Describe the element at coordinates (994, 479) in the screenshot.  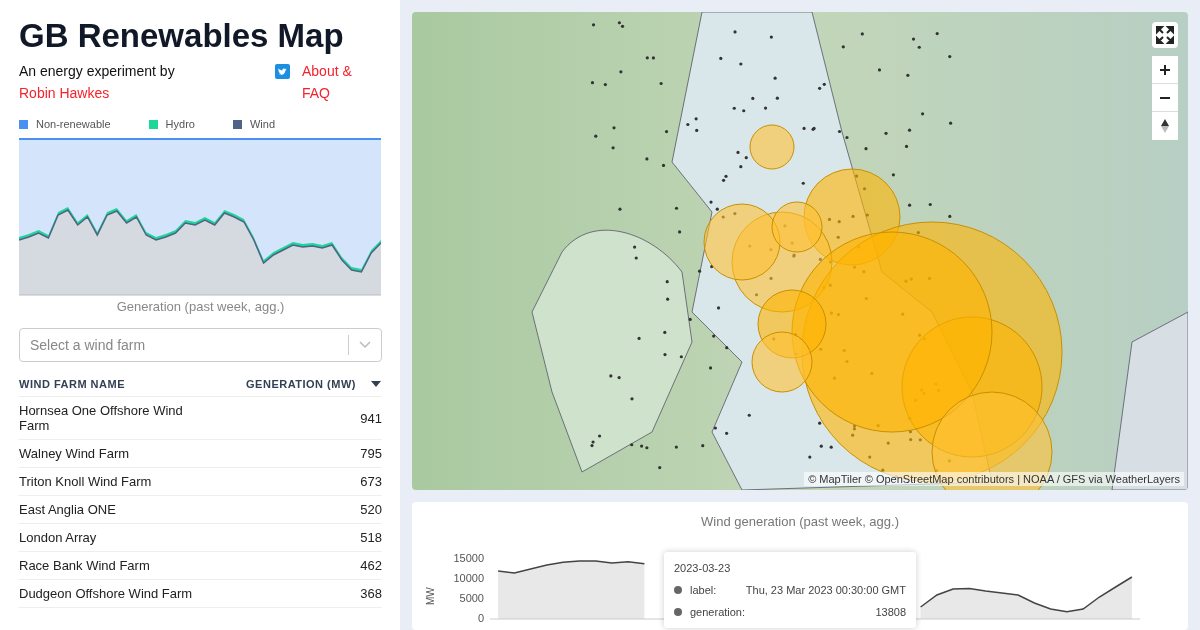
I see `map-attribution: © MapTiler © OpenStreetMap contributors | NOAA / GFS via WeatherLayers` at that location.